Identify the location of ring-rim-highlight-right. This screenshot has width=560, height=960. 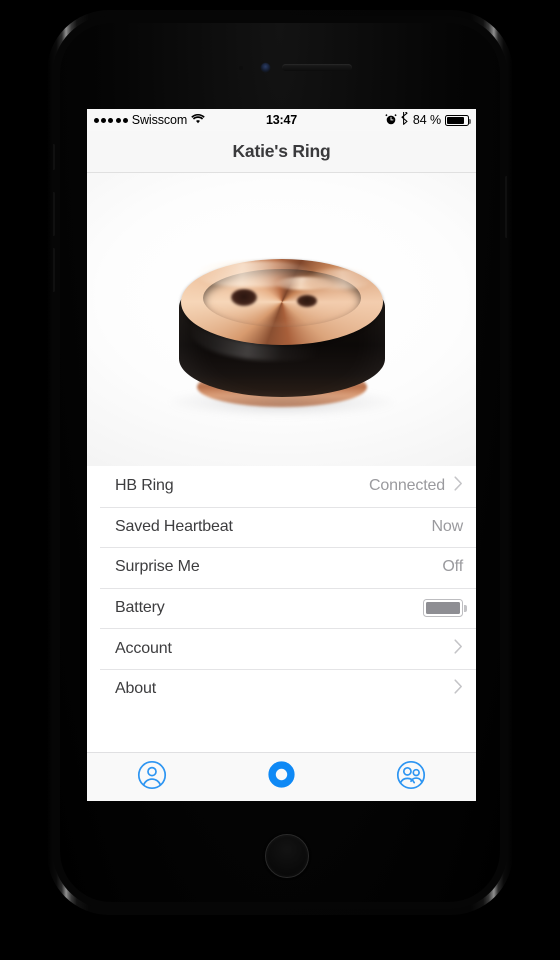
(339, 279).